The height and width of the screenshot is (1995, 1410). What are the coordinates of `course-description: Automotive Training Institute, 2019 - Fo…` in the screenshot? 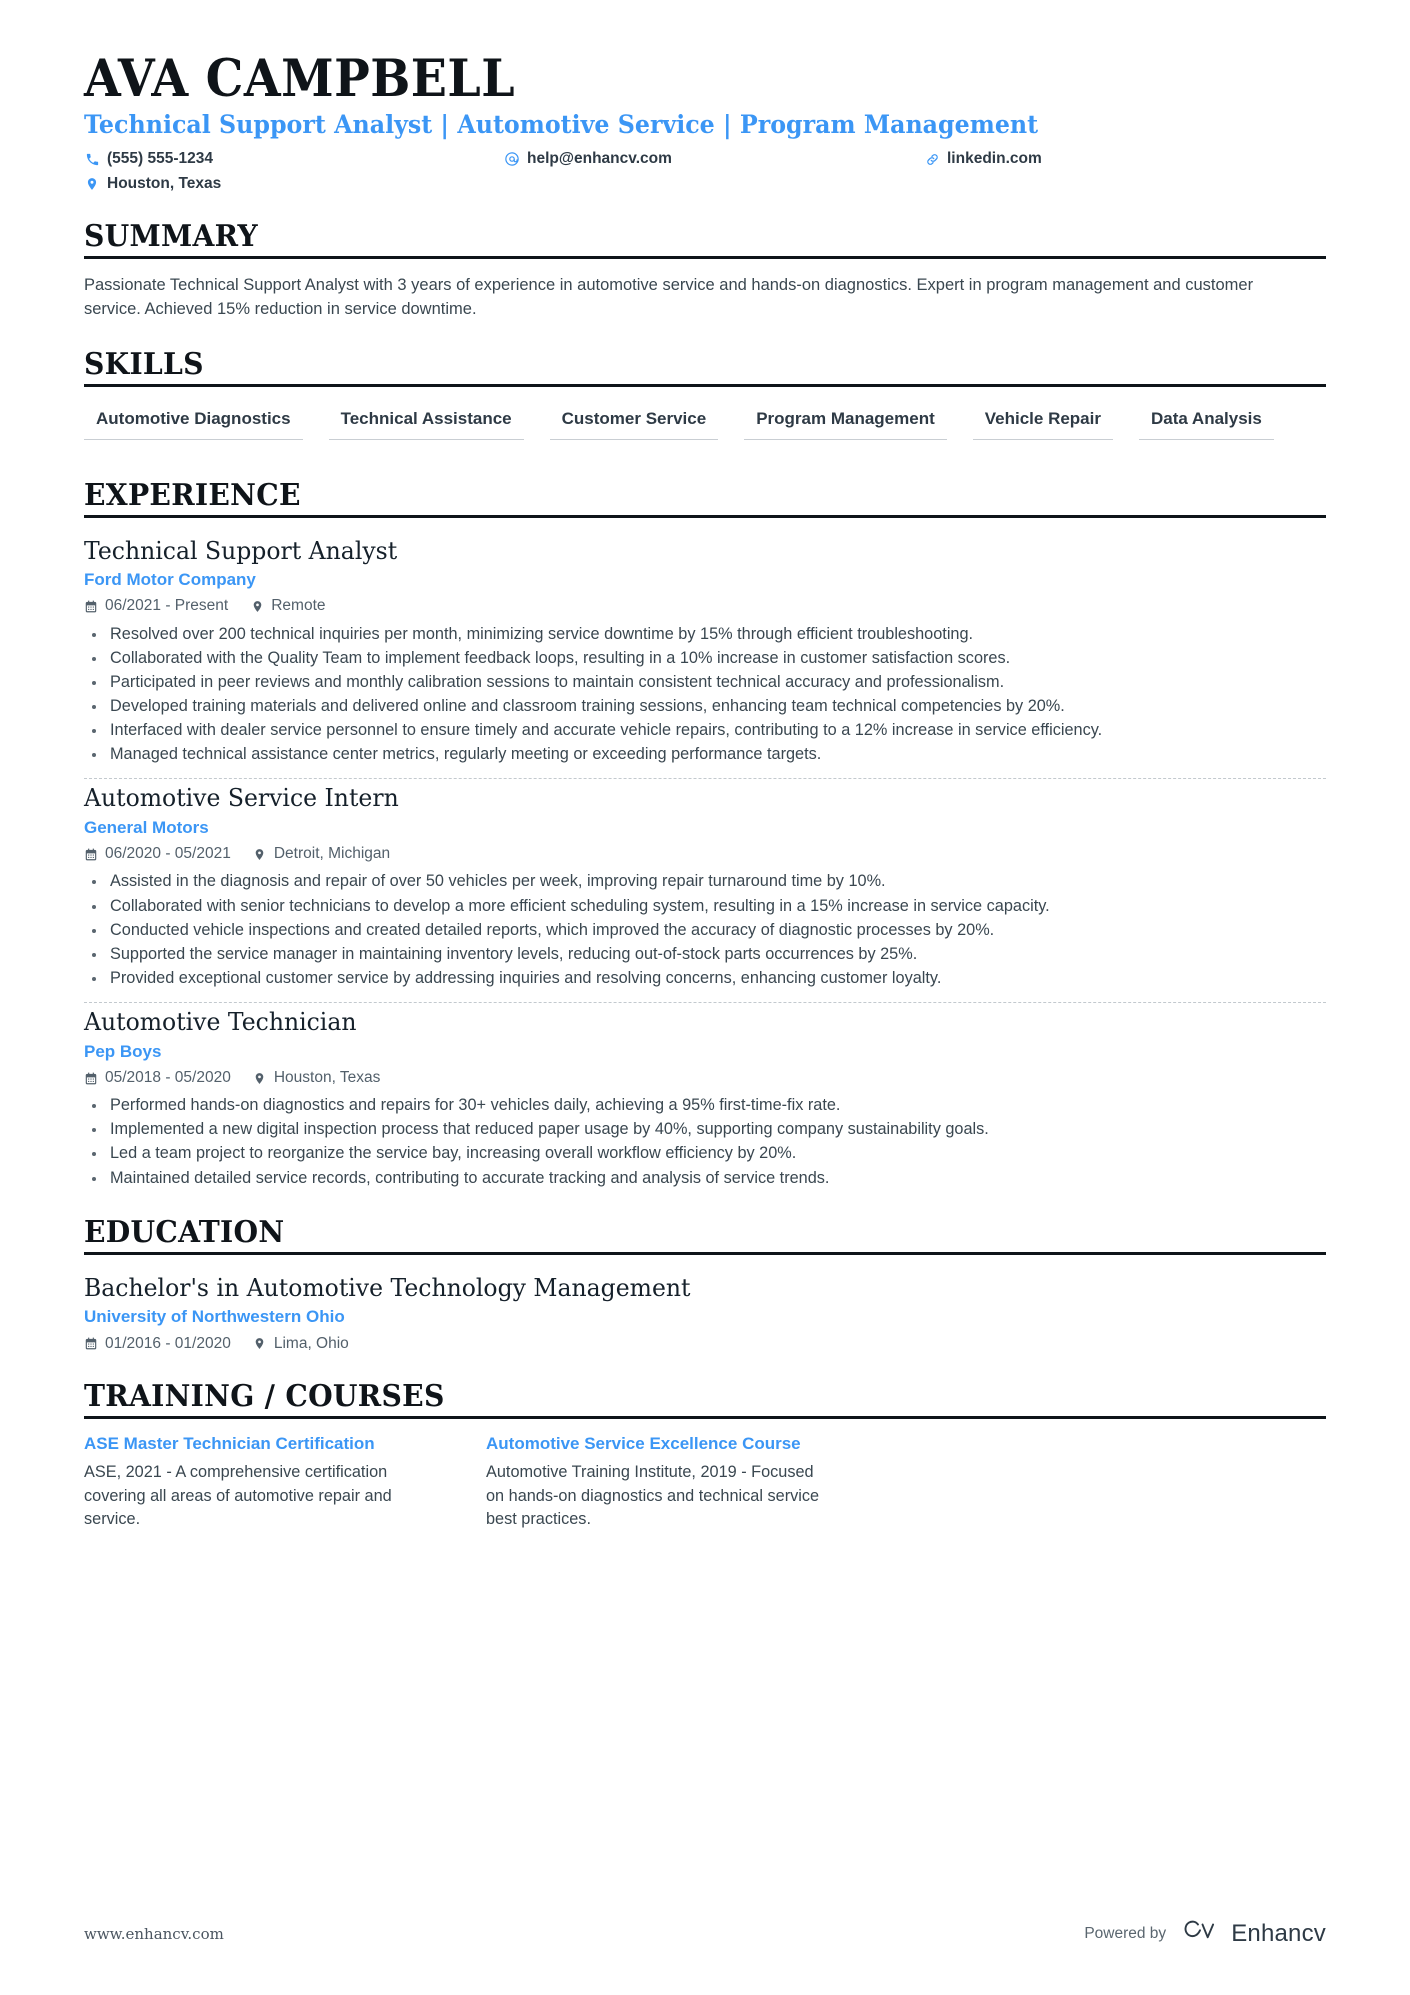 It's located at (653, 1495).